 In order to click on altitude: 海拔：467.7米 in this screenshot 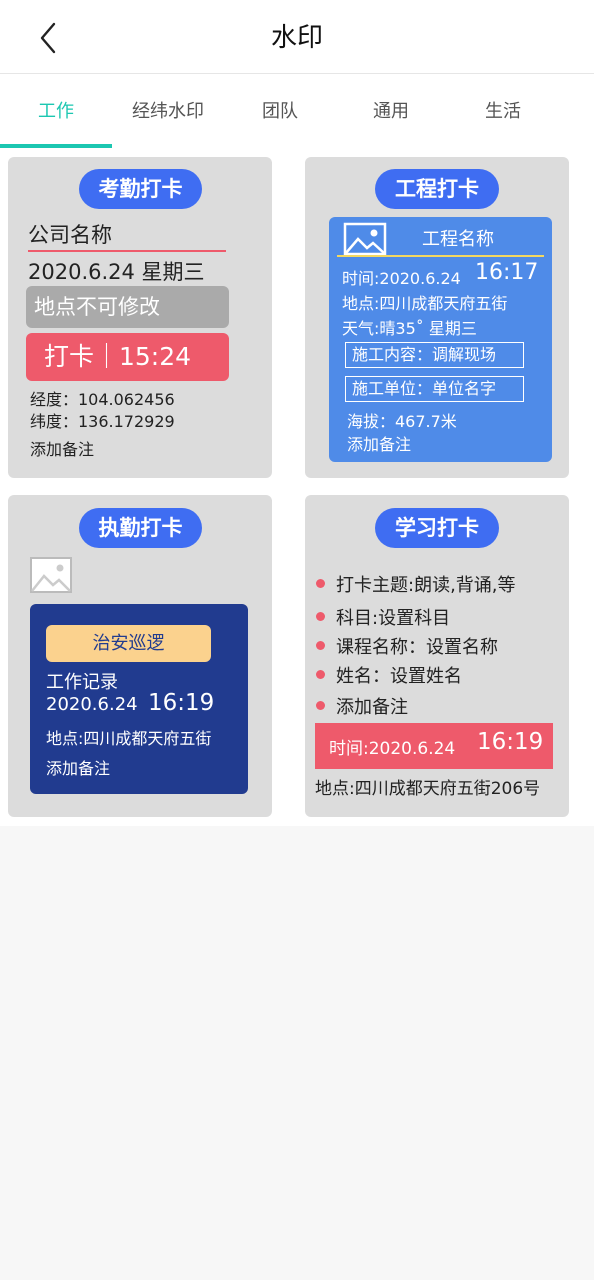, I will do `click(402, 421)`.